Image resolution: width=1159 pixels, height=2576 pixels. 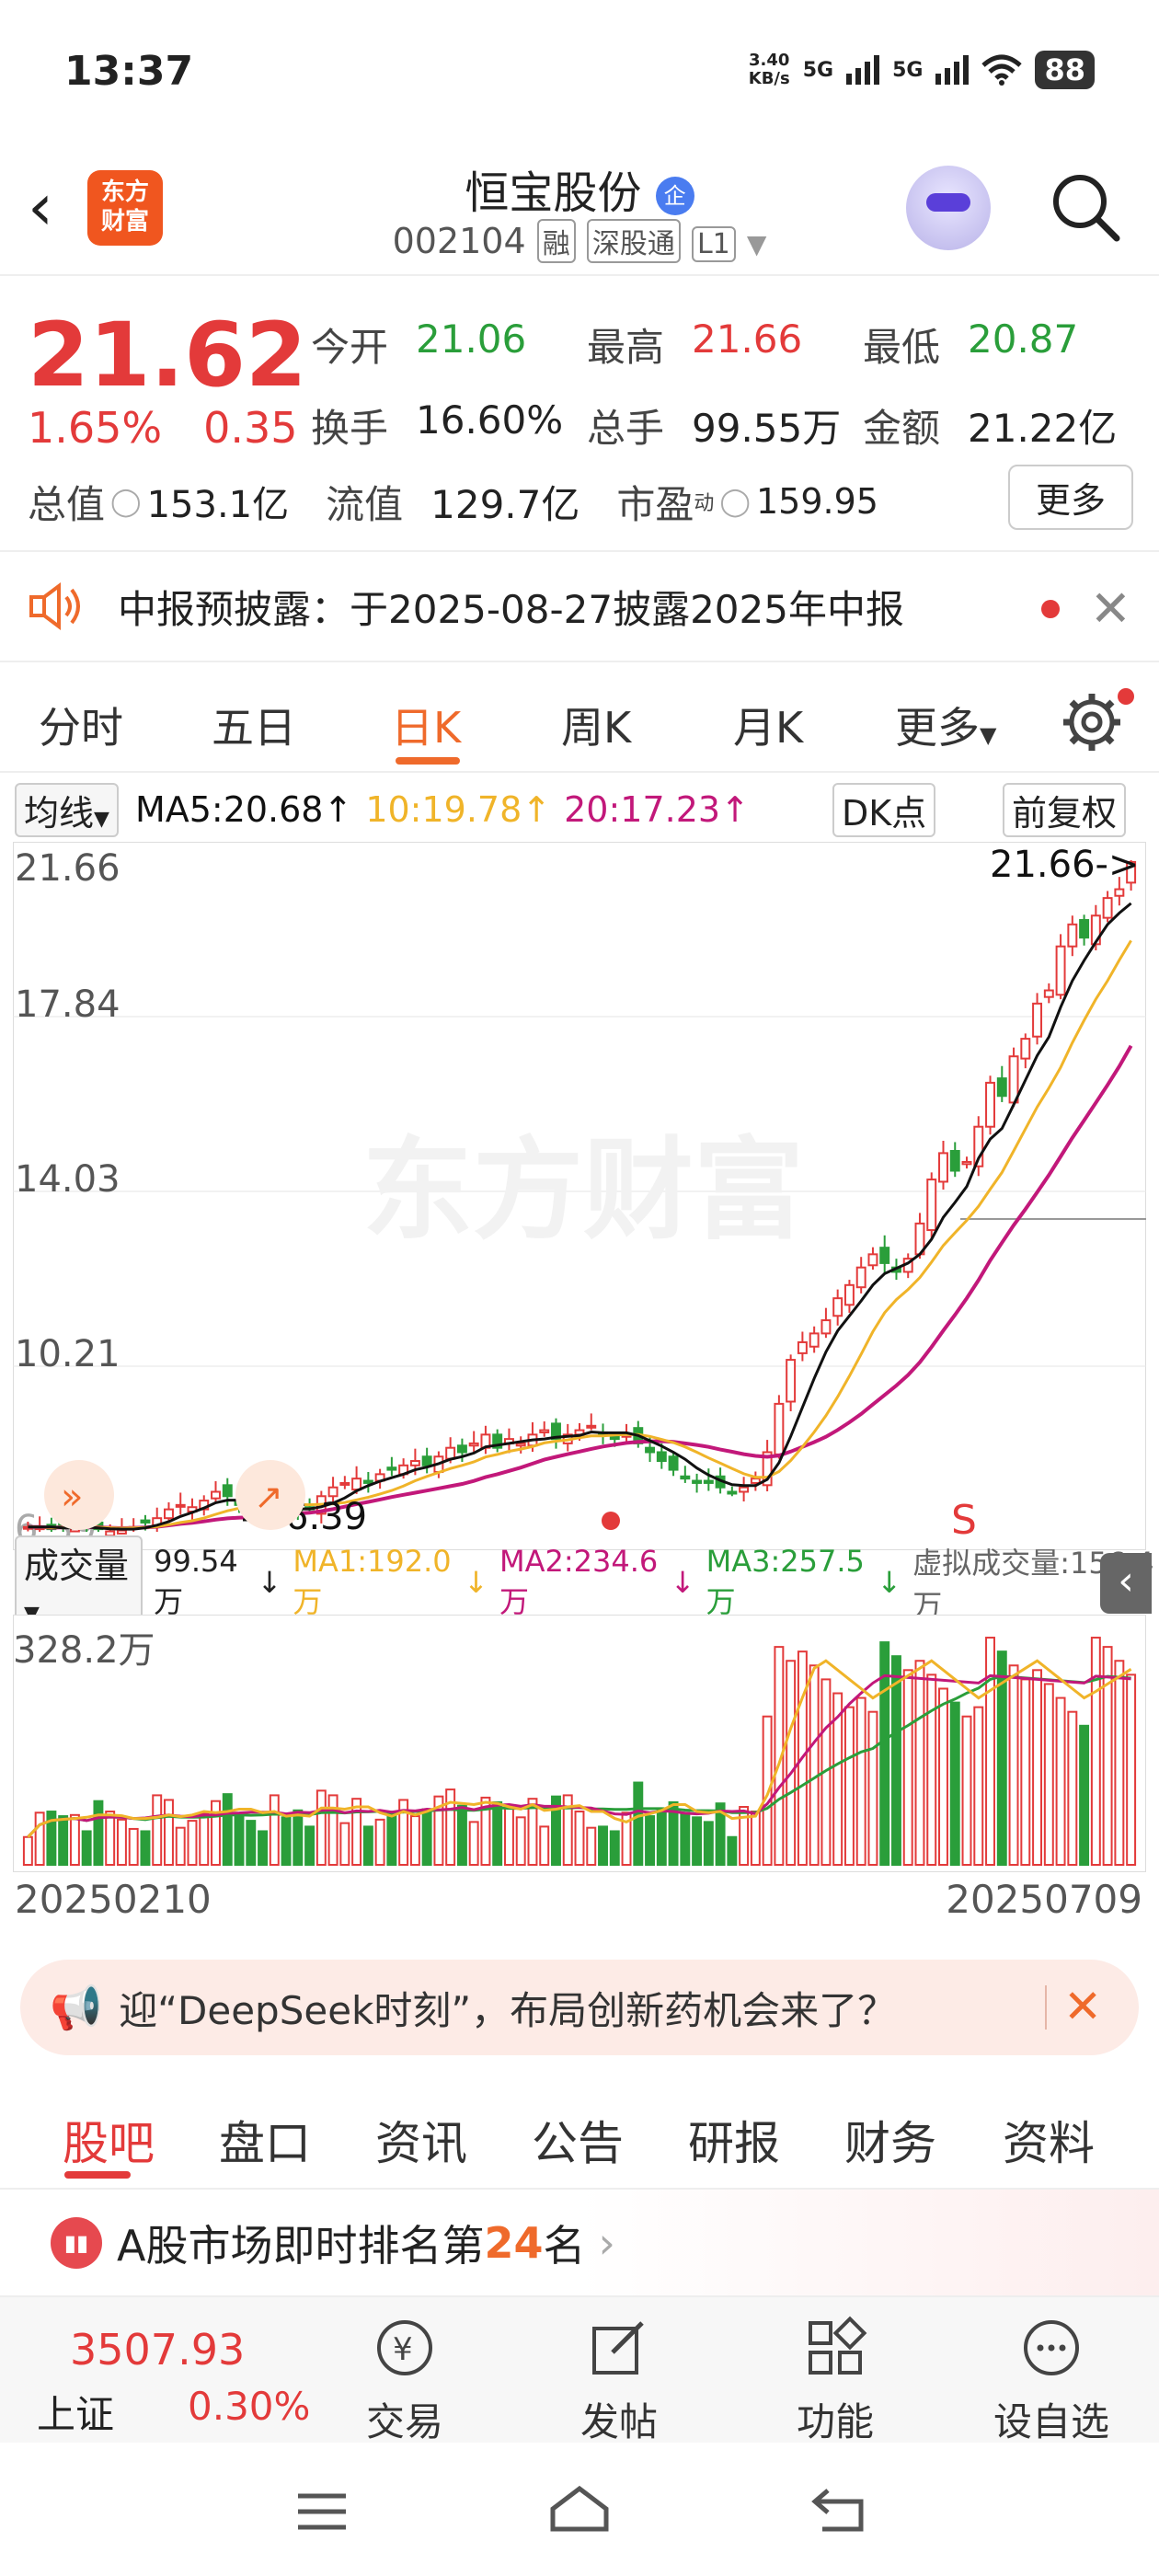 What do you see at coordinates (890, 2140) in the screenshot?
I see `tab-financials: 财务` at bounding box center [890, 2140].